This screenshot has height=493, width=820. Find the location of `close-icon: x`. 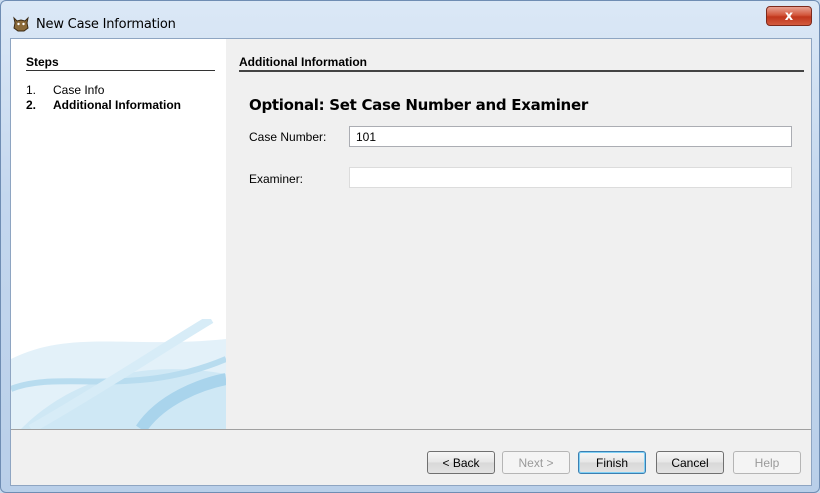

close-icon: x is located at coordinates (789, 16).